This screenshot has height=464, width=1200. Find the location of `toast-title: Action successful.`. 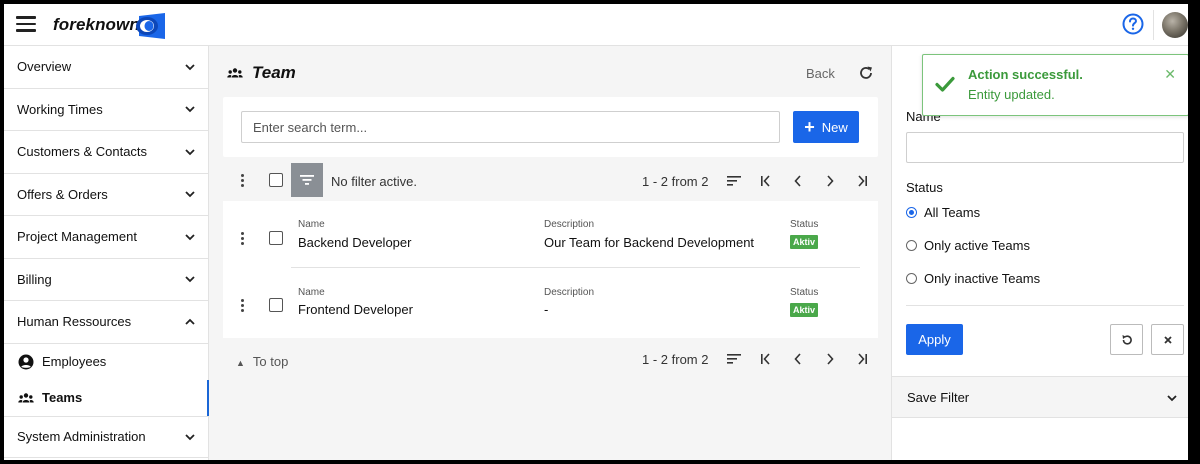

toast-title: Action successful. is located at coordinates (1025, 74).